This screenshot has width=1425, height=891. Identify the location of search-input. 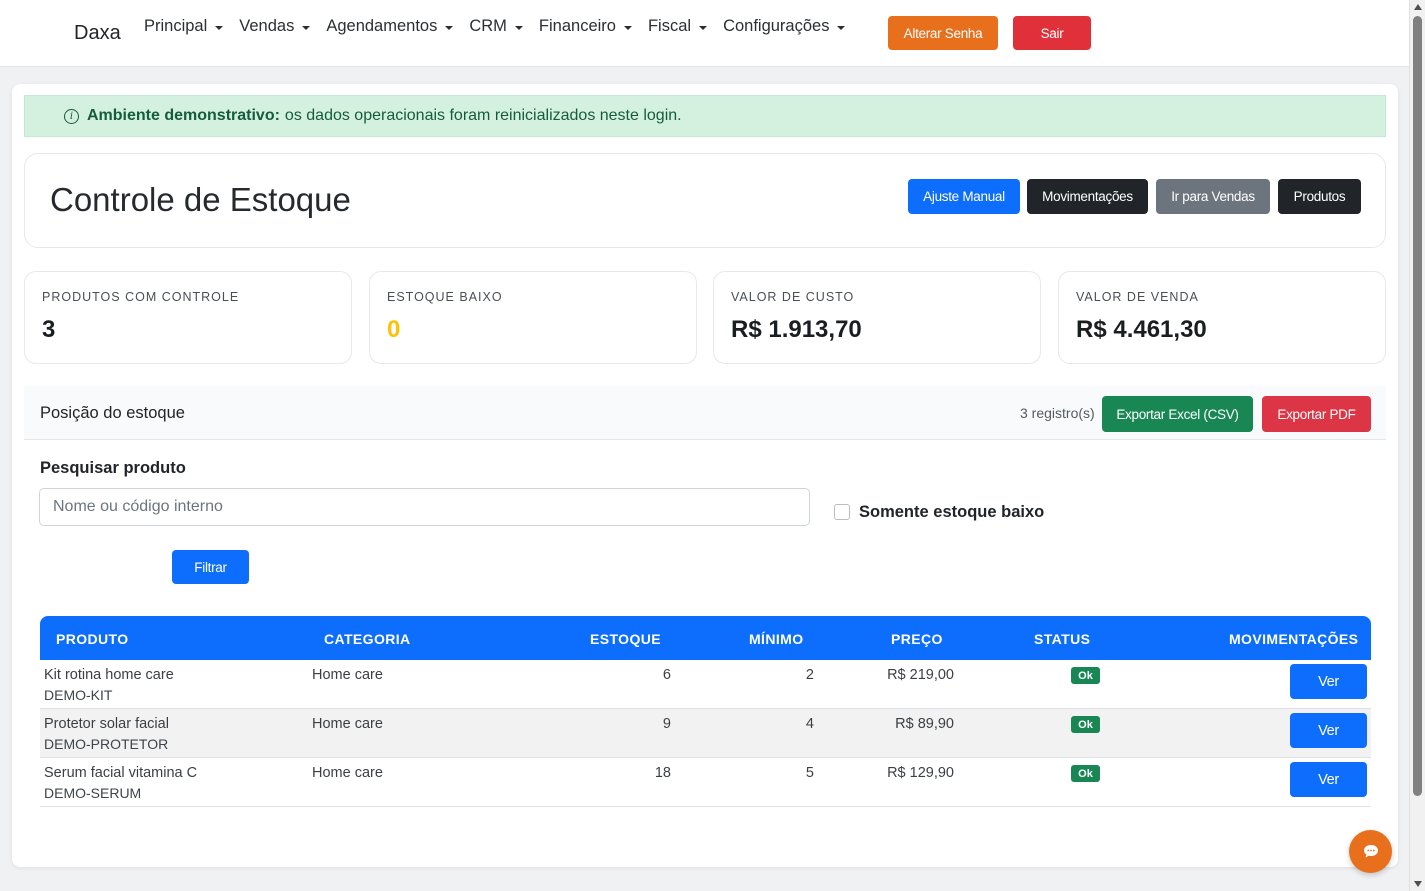
(424, 507).